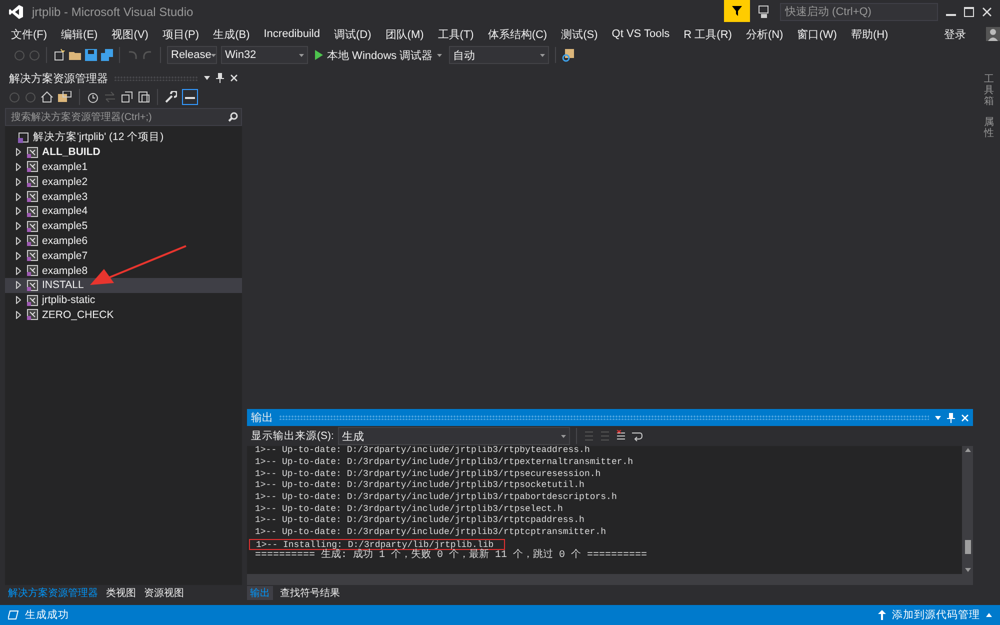 The height and width of the screenshot is (625, 1000). I want to click on menu-item: 分析(N), so click(764, 34).